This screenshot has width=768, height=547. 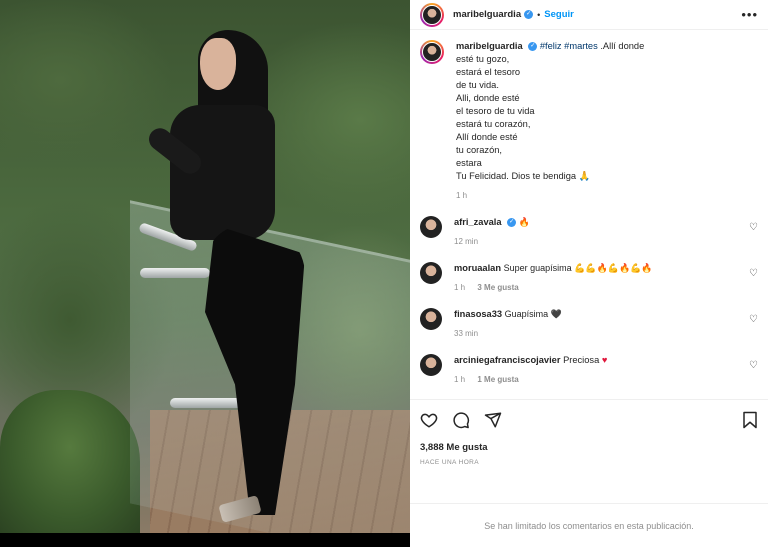 I want to click on comment-meta: 1 h 1 Me gusta, so click(x=595, y=379).